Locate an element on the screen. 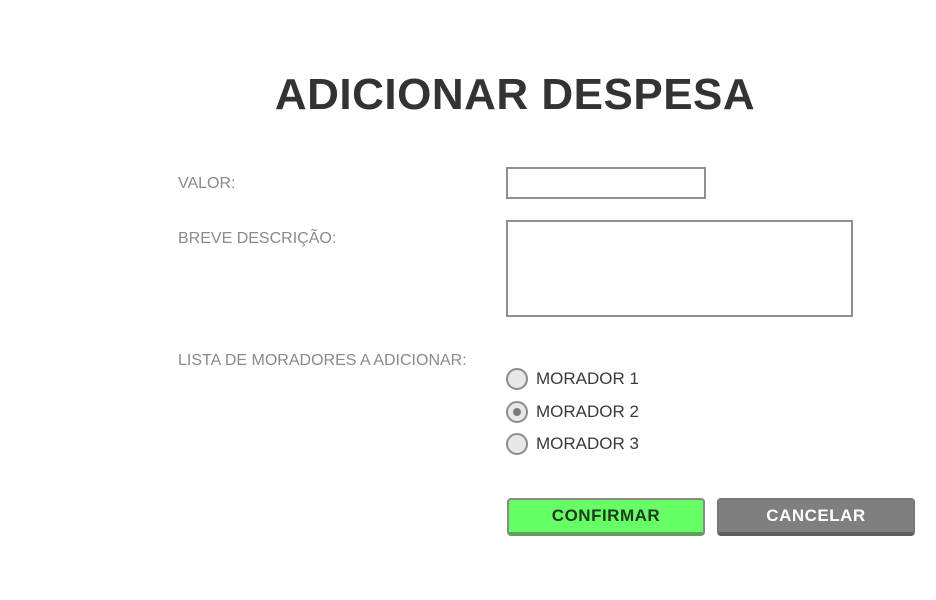 Image resolution: width=936 pixels, height=600 pixels. valor-label: VALOR: is located at coordinates (207, 183).